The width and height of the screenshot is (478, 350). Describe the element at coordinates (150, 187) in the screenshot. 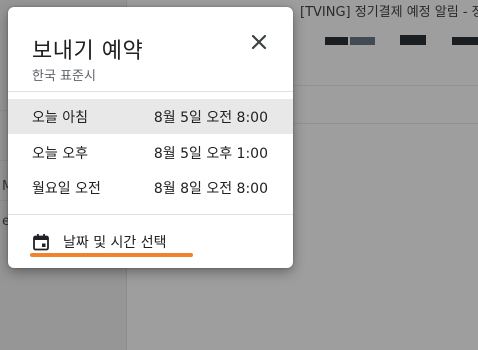

I see `option-monday-morning: 월요일 오전 8월 8일 오전 8:00` at that location.